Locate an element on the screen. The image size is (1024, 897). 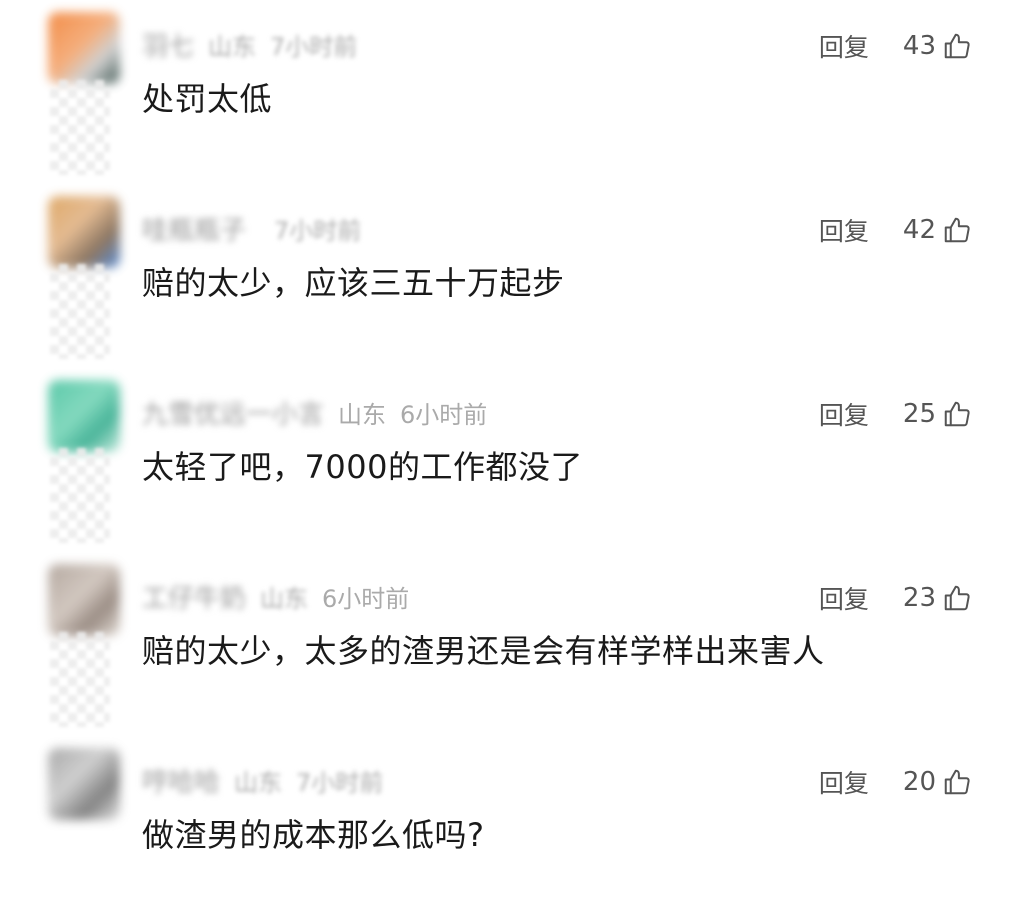
comment-meta: 哼哈哈 山东 7小时前 is located at coordinates (262, 780).